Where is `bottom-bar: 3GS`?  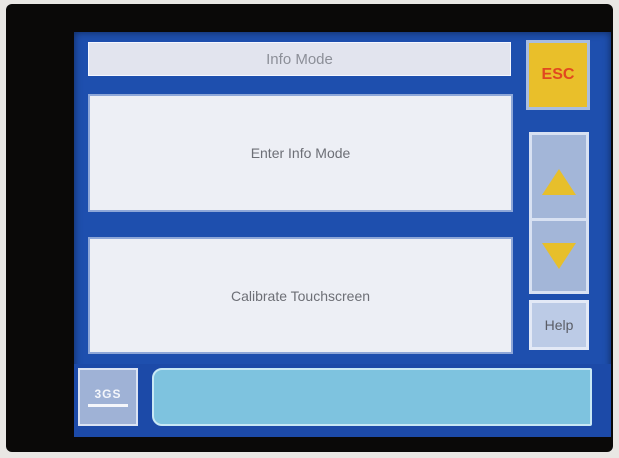 bottom-bar: 3GS is located at coordinates (342, 400).